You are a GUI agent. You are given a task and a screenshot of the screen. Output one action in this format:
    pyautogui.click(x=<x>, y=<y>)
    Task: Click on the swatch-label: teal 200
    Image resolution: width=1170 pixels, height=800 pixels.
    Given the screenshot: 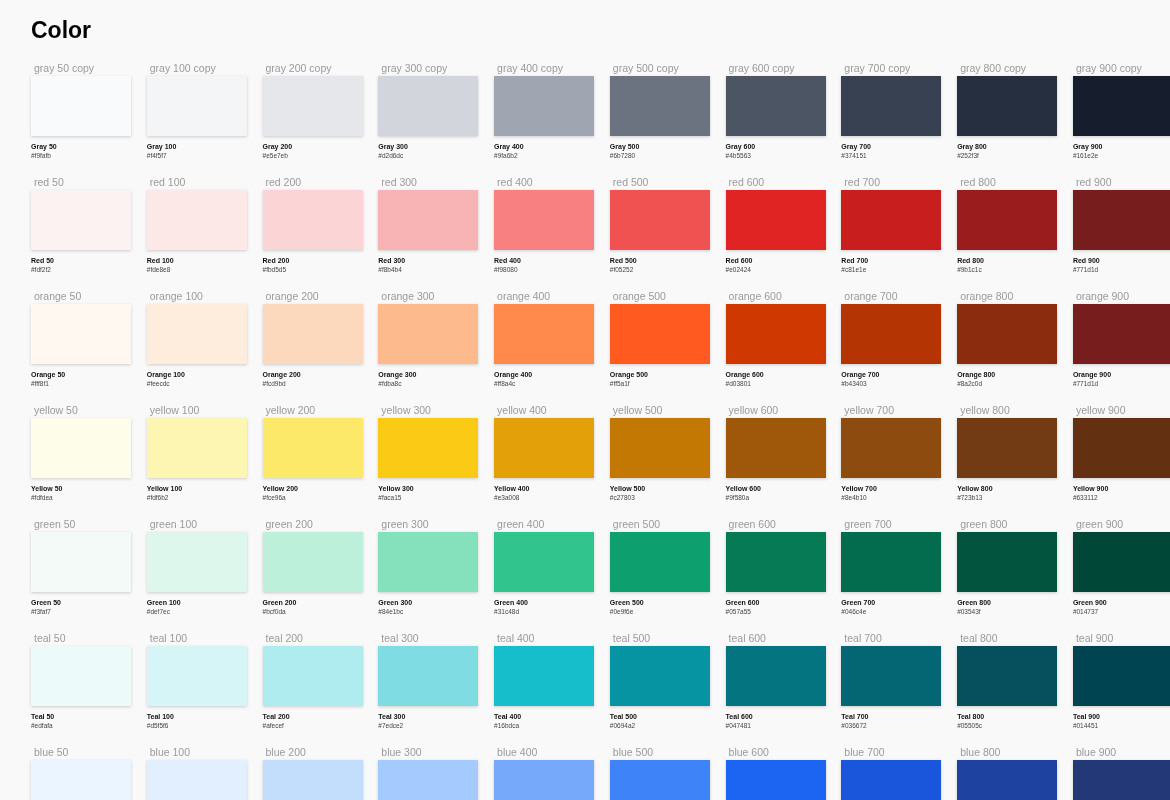 What is the action you would take?
    pyautogui.click(x=283, y=638)
    